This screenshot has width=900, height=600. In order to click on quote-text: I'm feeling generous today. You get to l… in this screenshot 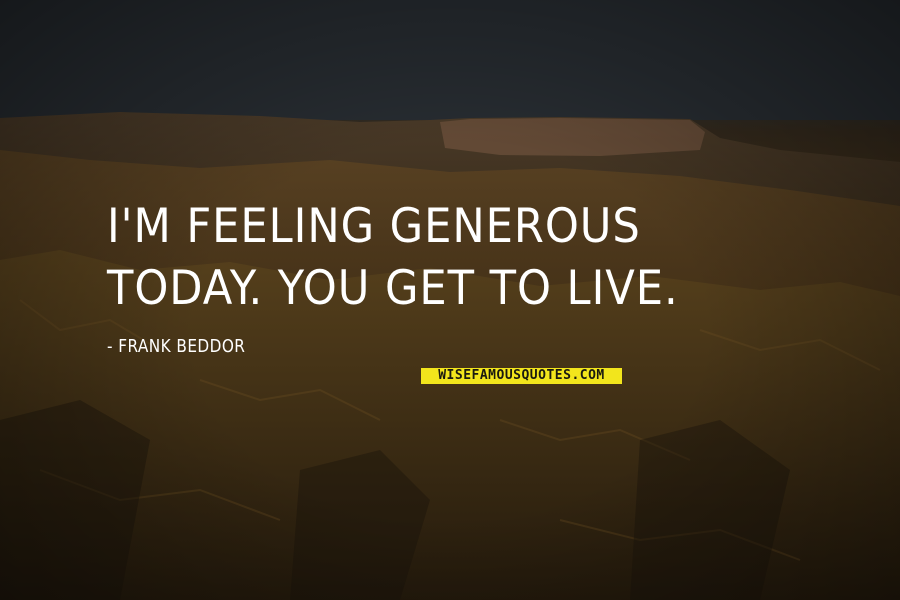, I will do `click(393, 257)`.